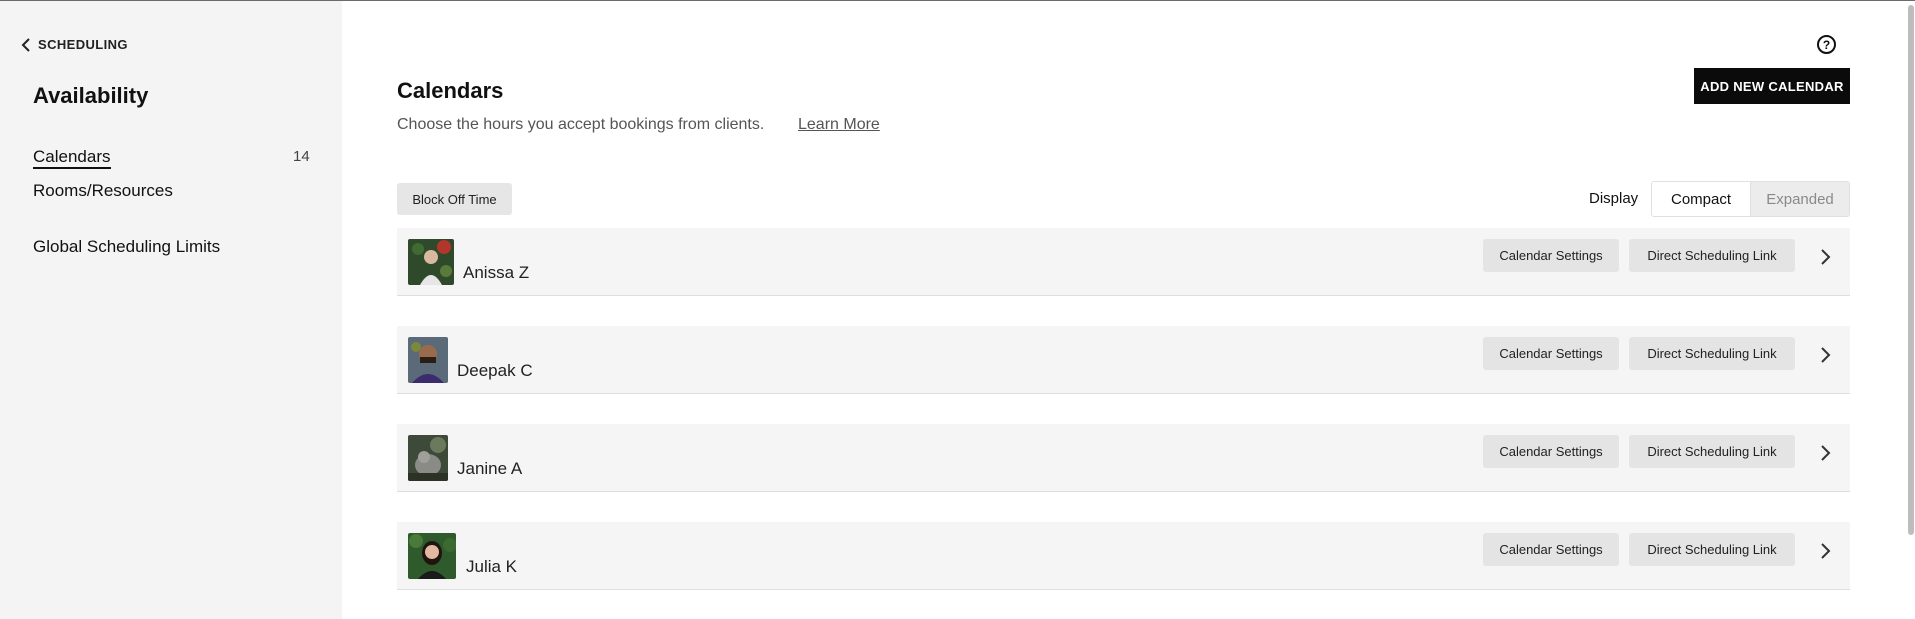  I want to click on sidebar-item-label: Rooms/Resources, so click(103, 190).